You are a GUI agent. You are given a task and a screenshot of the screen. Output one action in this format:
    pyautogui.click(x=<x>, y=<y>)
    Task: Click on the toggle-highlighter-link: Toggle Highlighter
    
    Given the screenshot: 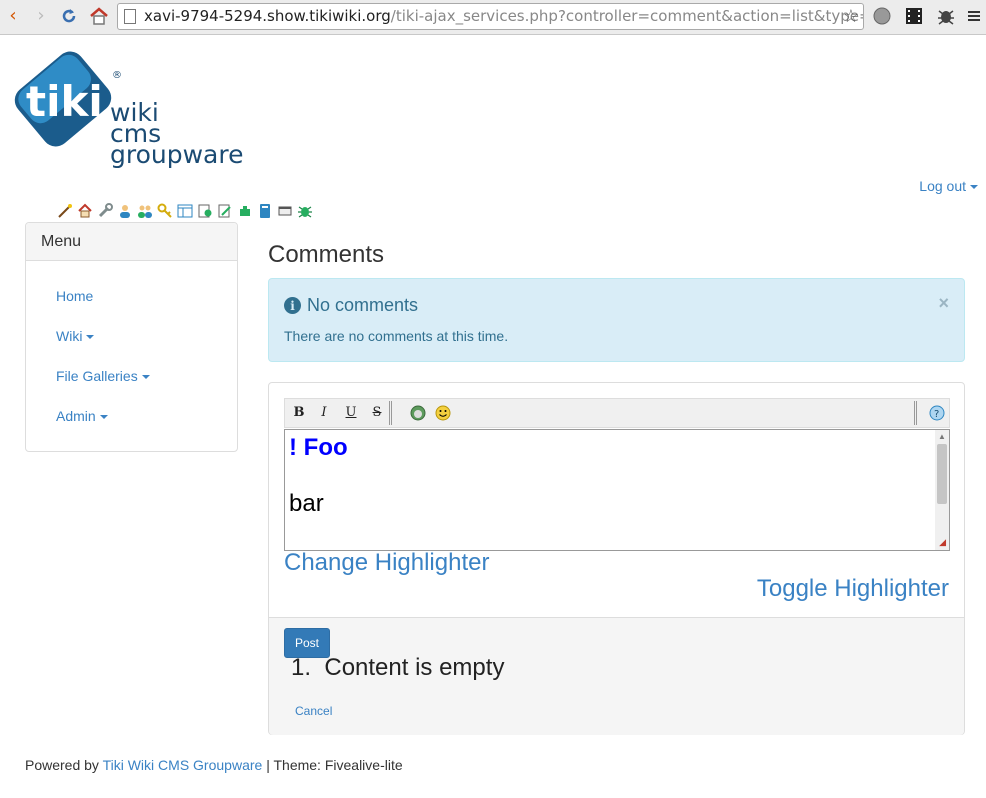 What is the action you would take?
    pyautogui.click(x=853, y=589)
    